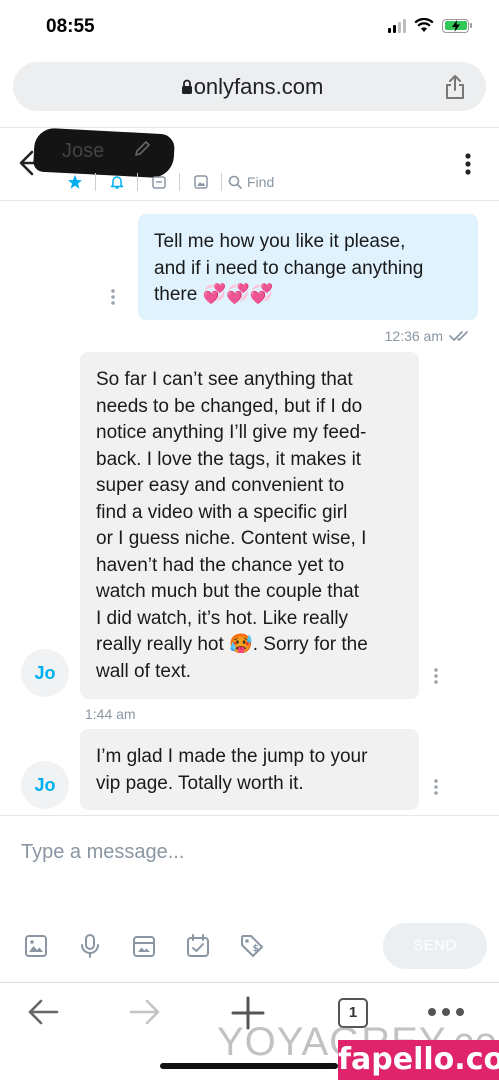 The height and width of the screenshot is (1080, 499). I want to click on read-receipt-icon, so click(458, 336).